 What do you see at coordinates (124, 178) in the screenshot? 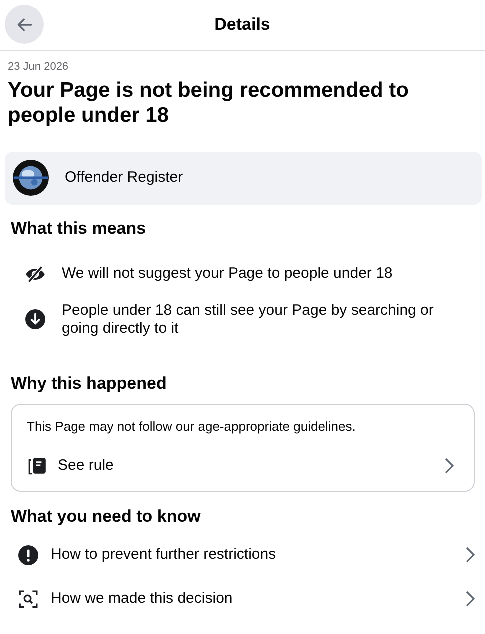
I see `page-name: Offender Register` at bounding box center [124, 178].